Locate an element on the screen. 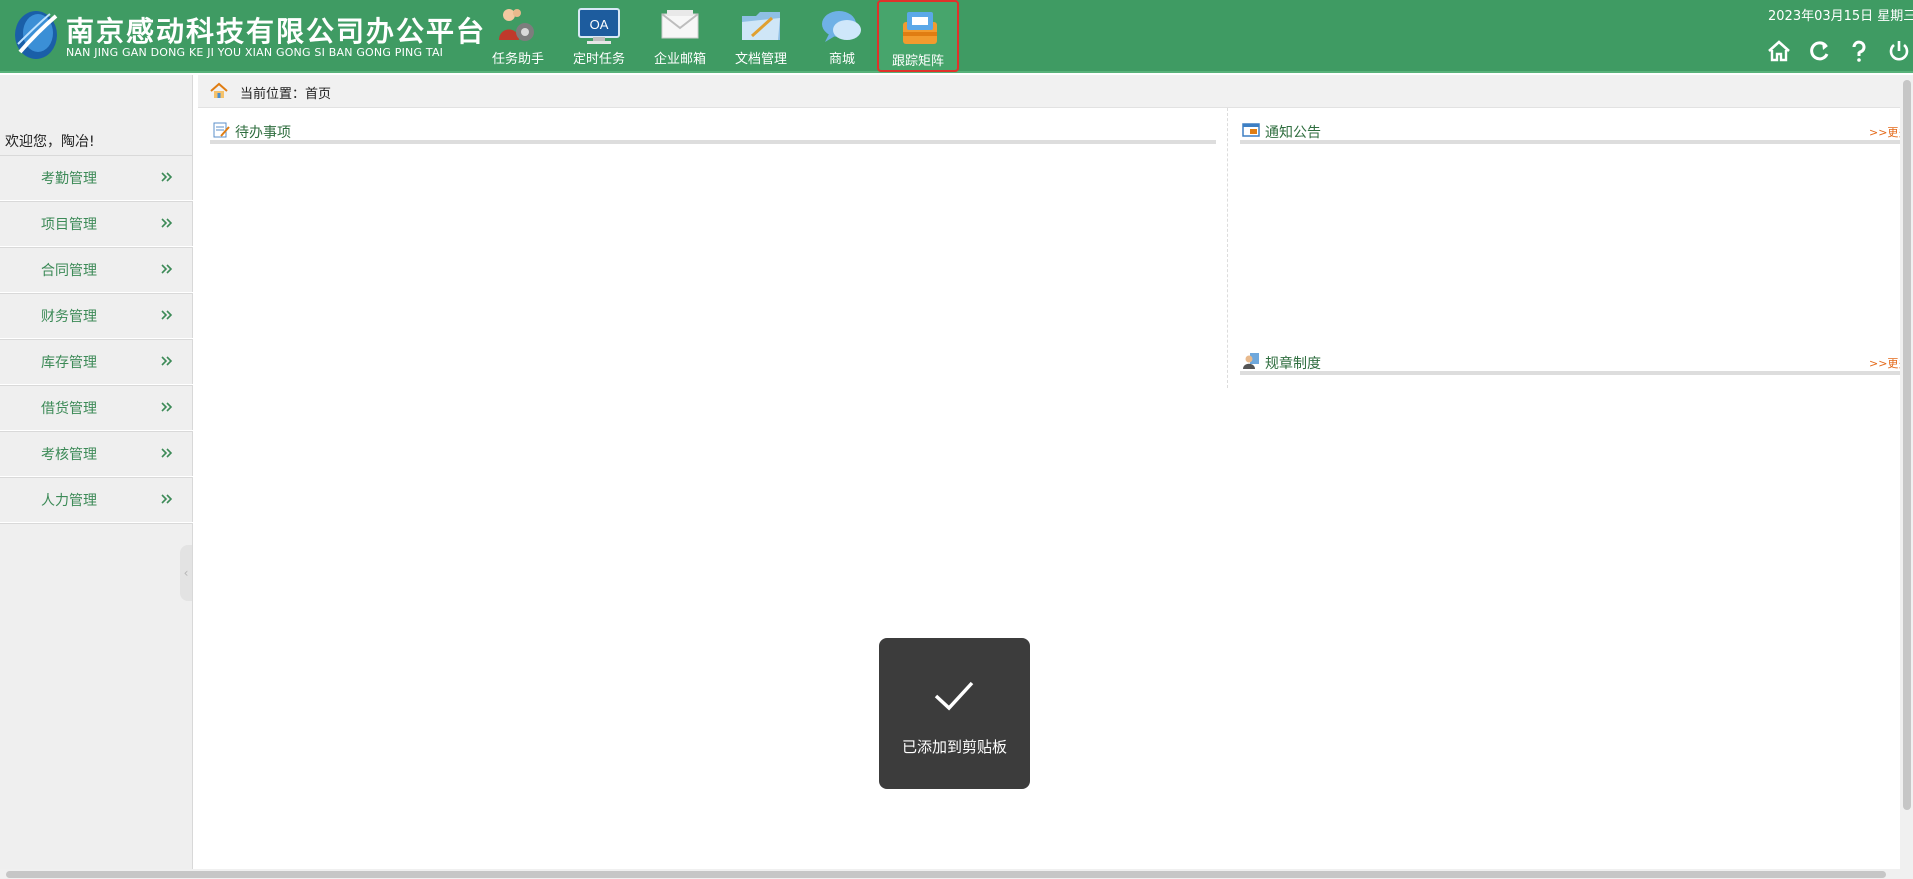  nav-mall: 商城 is located at coordinates (842, 36).